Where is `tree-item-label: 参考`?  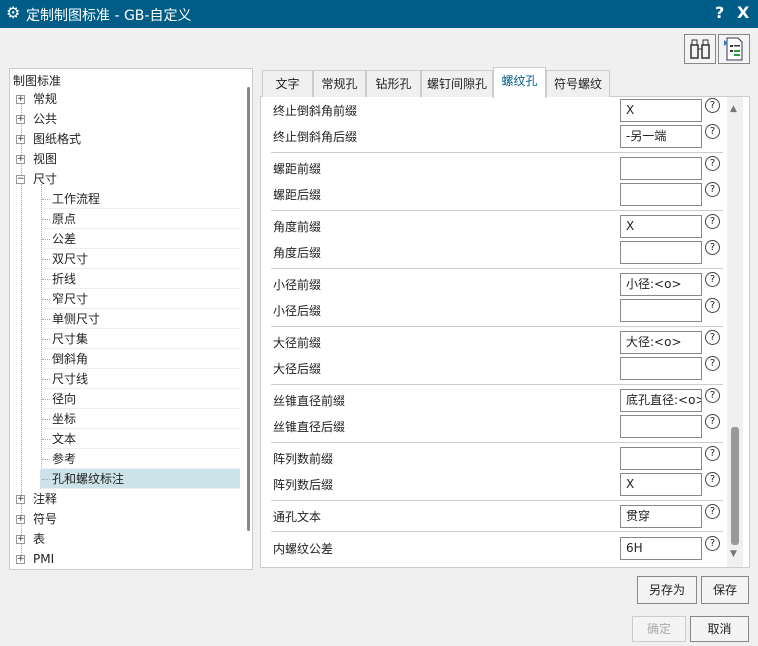
tree-item-label: 参考 is located at coordinates (64, 459).